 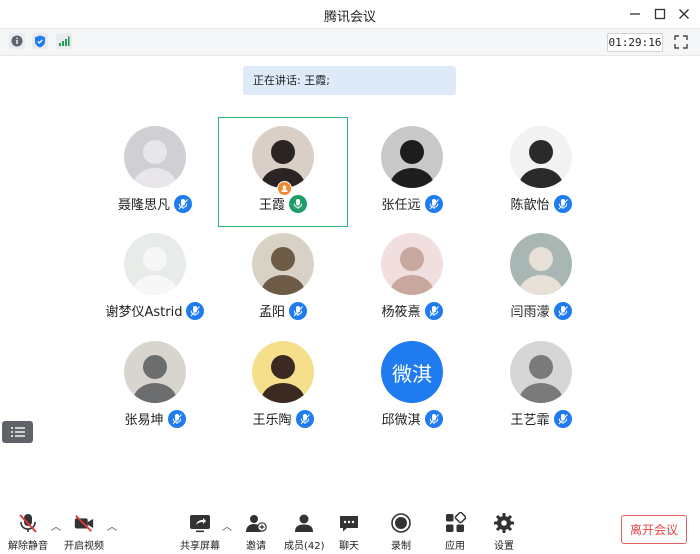 What do you see at coordinates (28, 523) in the screenshot?
I see `mic-muted-icon` at bounding box center [28, 523].